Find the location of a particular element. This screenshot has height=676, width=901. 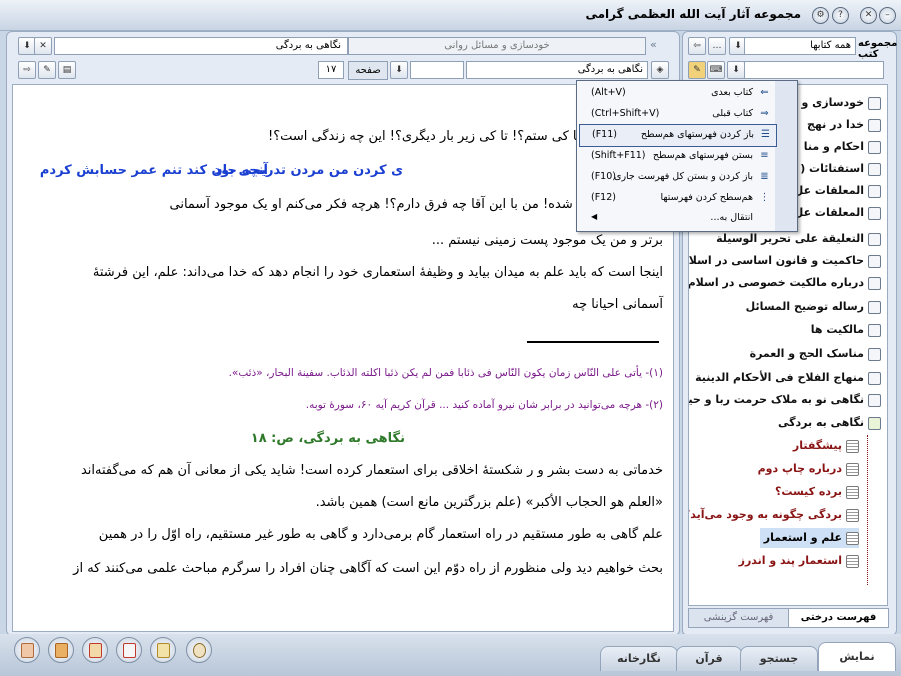

nav-back-icon: « is located at coordinates (653, 44).